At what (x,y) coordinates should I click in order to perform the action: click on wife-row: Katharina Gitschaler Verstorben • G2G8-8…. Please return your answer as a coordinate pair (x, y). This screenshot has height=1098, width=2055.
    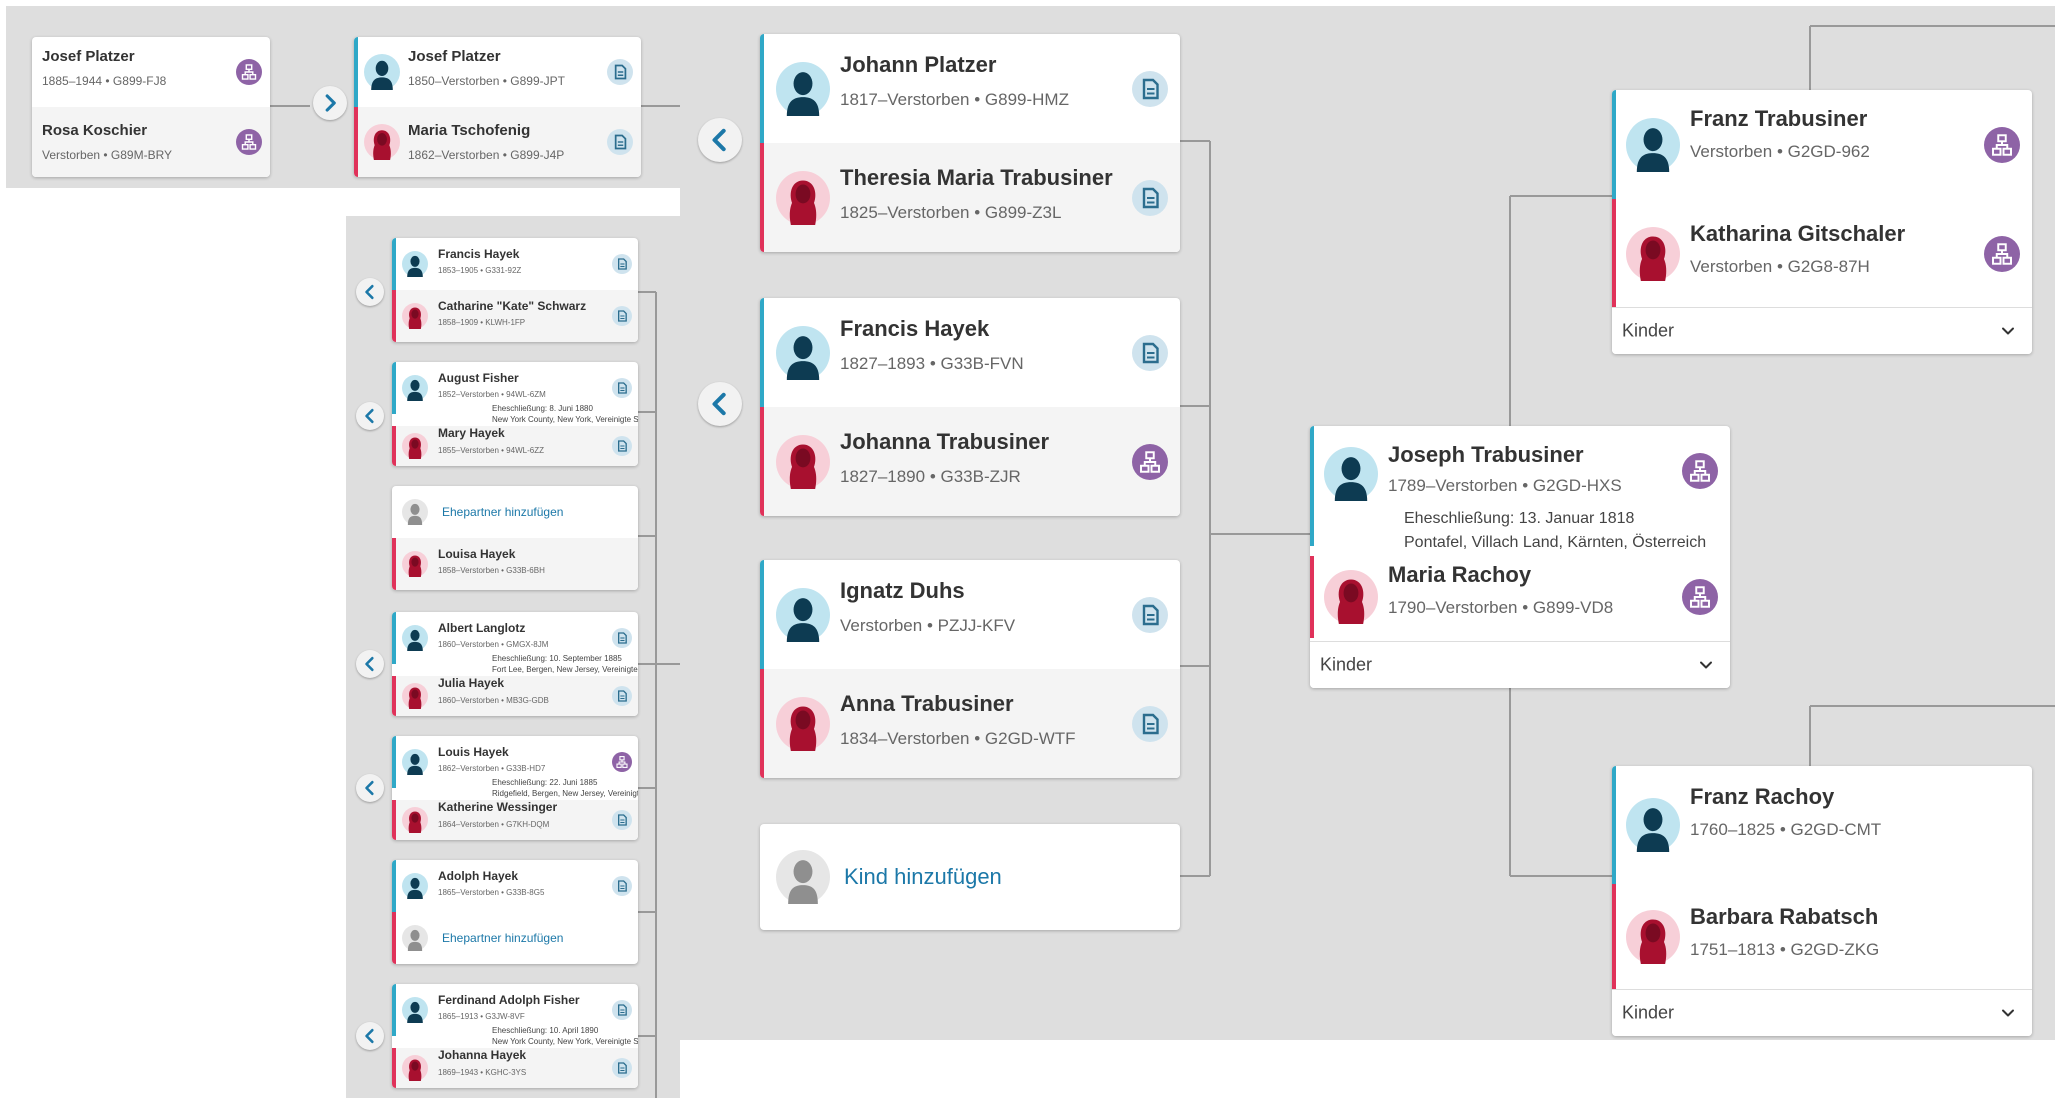
    Looking at the image, I should click on (1822, 253).